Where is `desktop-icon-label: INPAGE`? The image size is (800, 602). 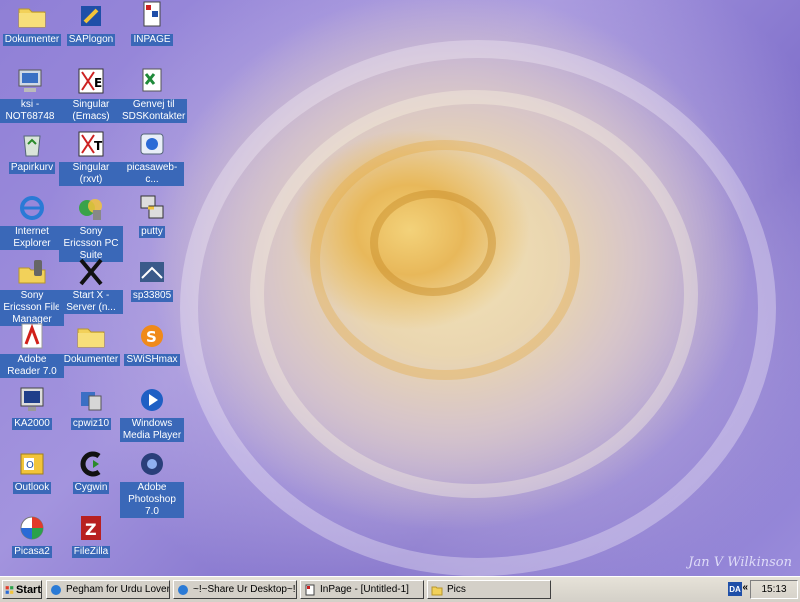
desktop-icon-label: INPAGE is located at coordinates (152, 40).